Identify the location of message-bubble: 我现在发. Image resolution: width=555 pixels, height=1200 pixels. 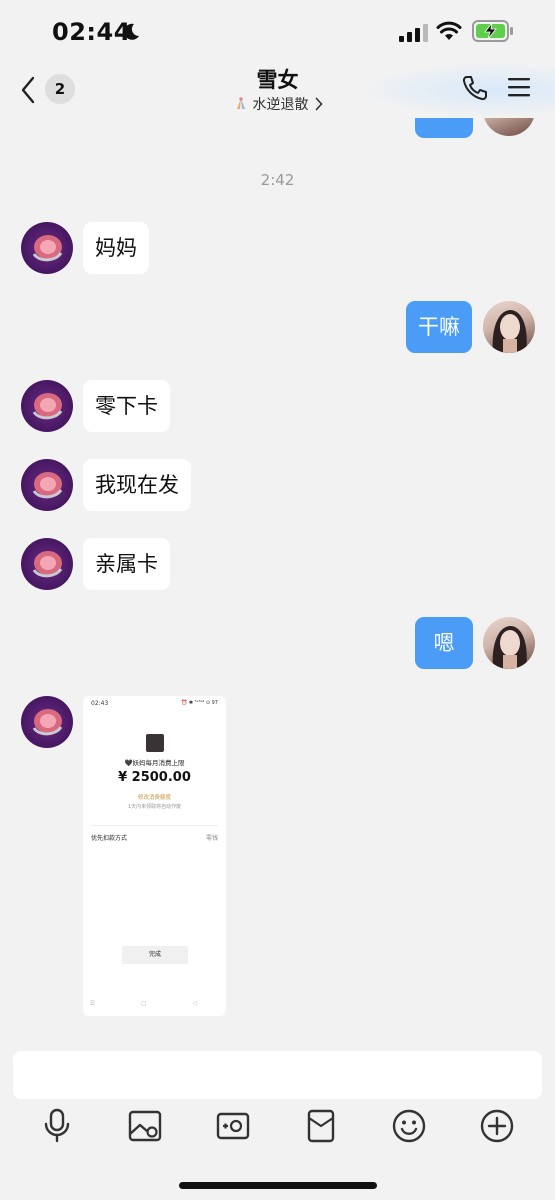
(137, 485).